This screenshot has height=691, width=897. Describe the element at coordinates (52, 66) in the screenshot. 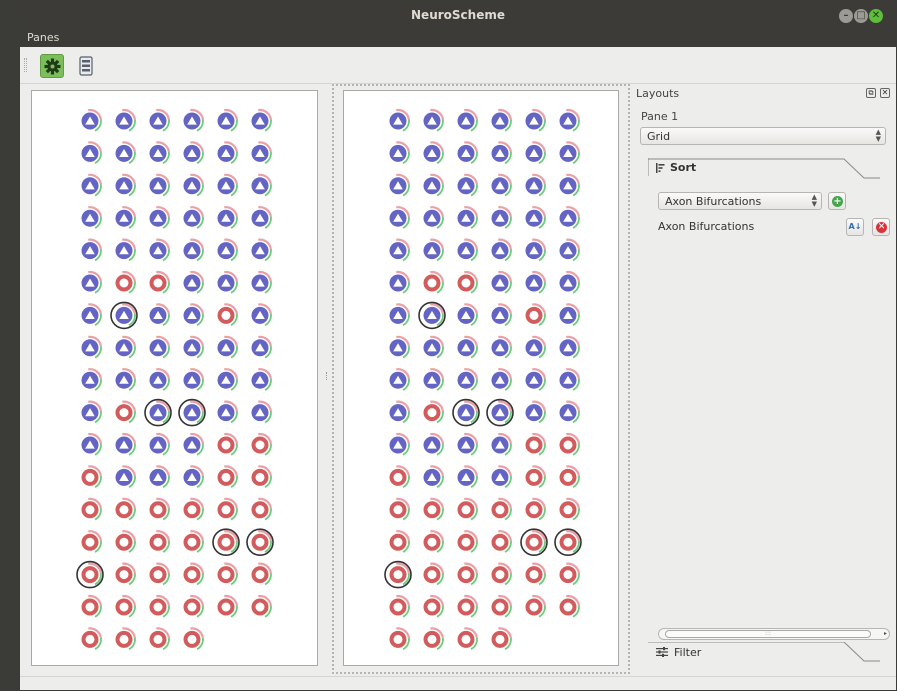

I see `settings-button` at that location.